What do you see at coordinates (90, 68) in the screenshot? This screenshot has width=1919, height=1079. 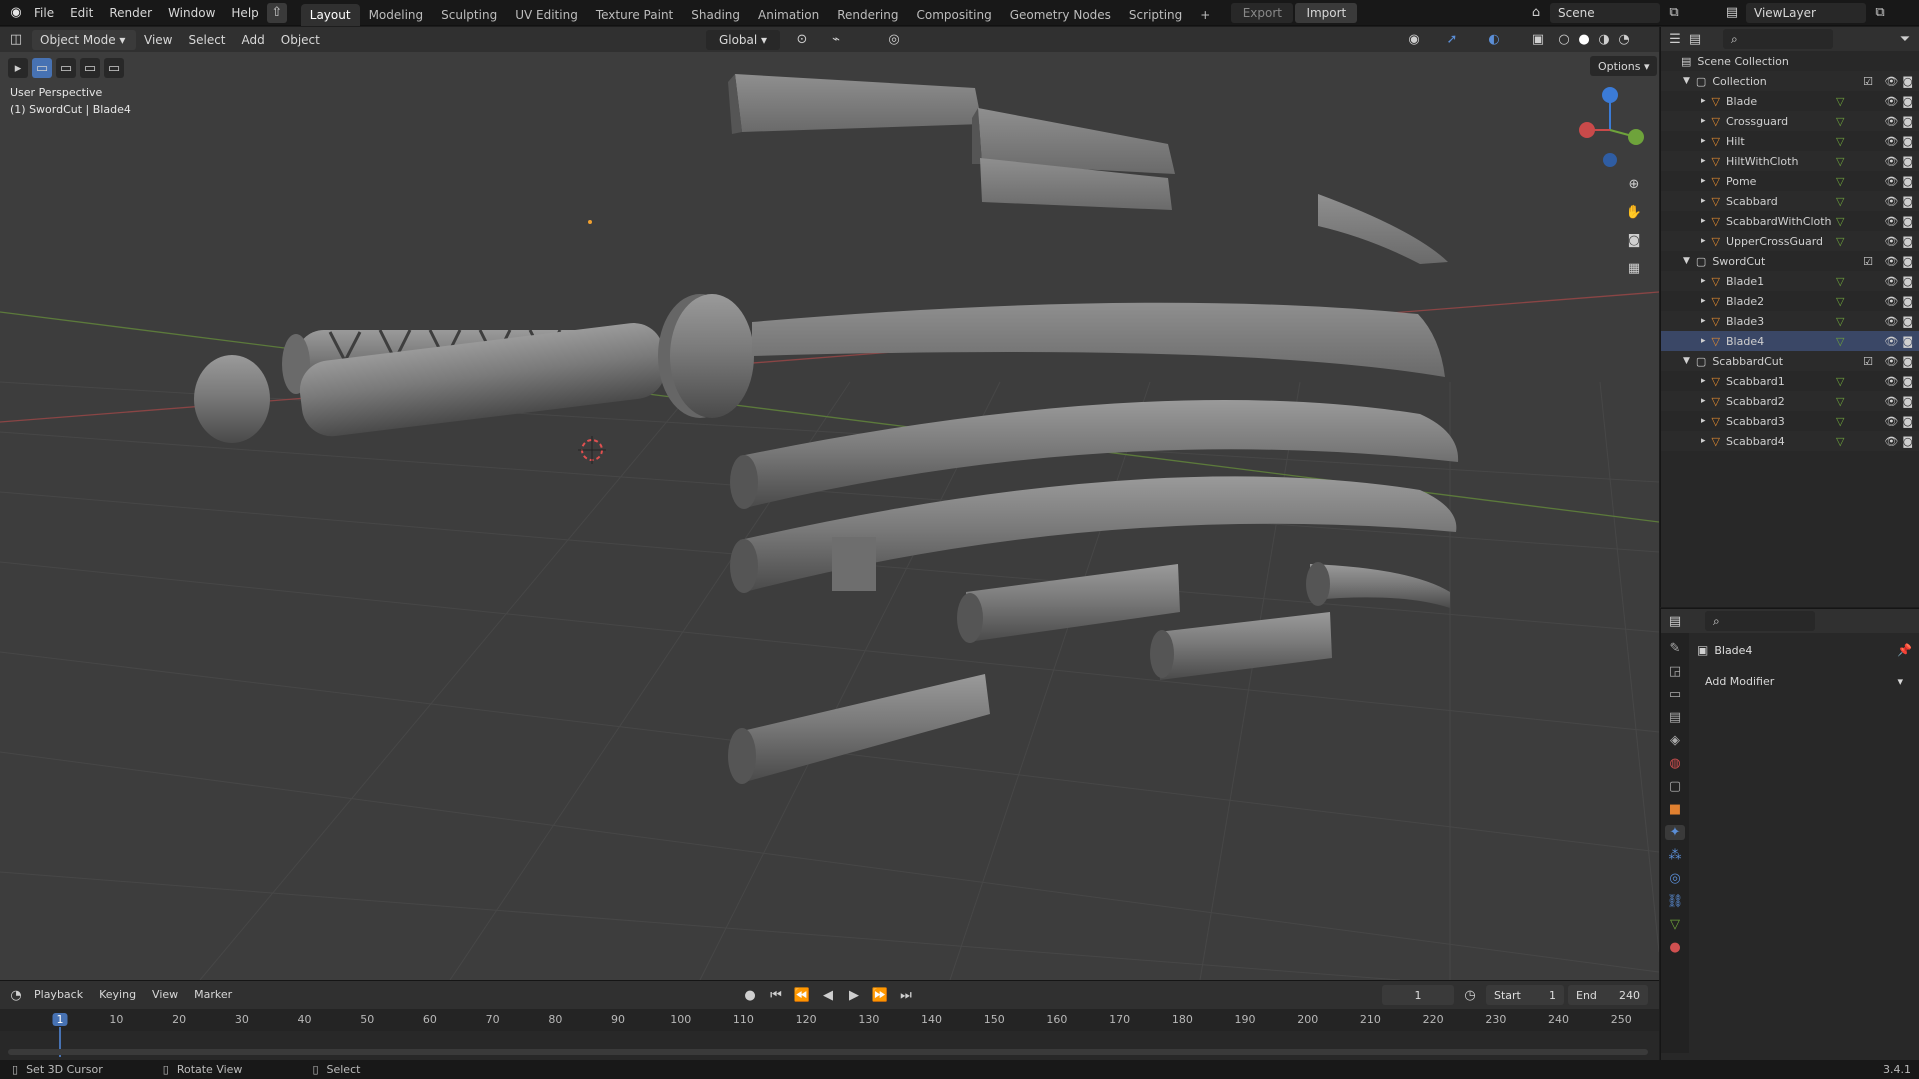 I see `select-subtract-icon: ▭` at bounding box center [90, 68].